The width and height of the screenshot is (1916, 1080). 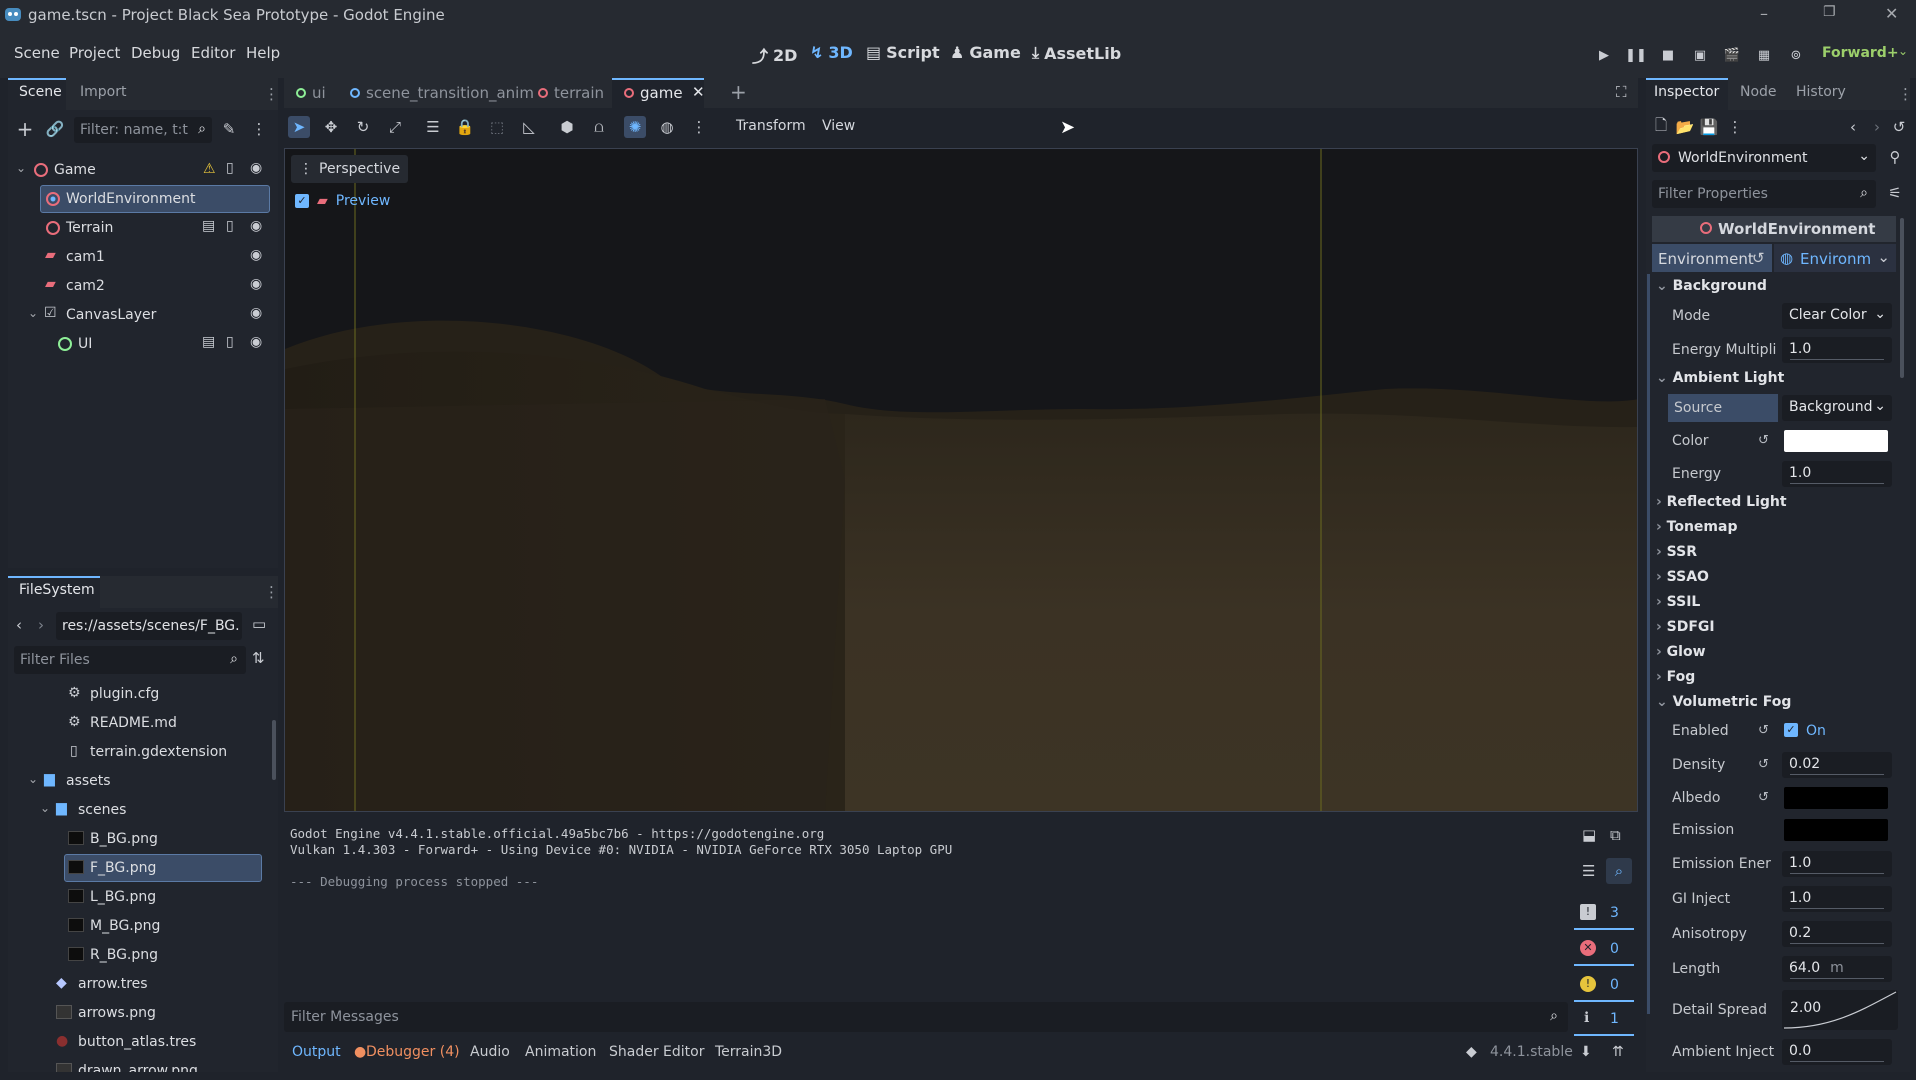 What do you see at coordinates (37, 53) in the screenshot?
I see `menu-scene: Scene` at bounding box center [37, 53].